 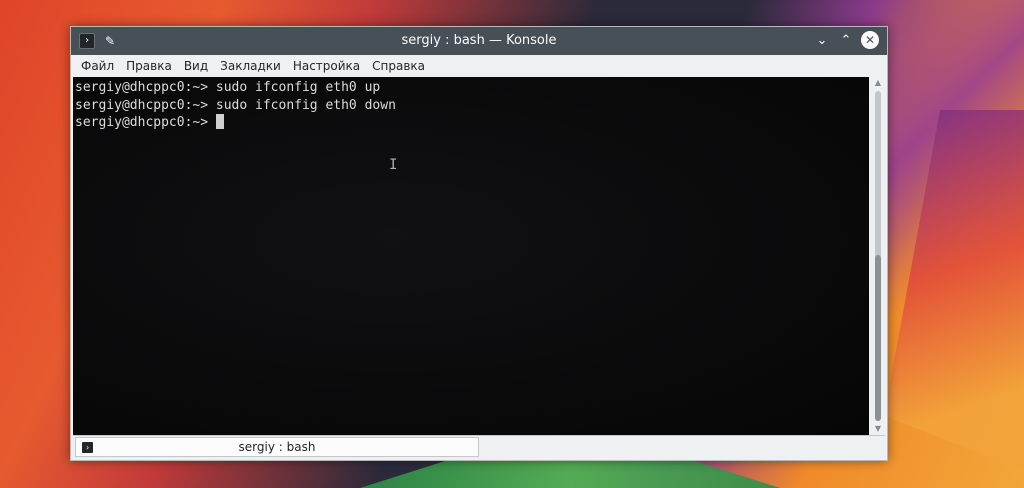 I want to click on text-cursor, so click(x=219, y=121).